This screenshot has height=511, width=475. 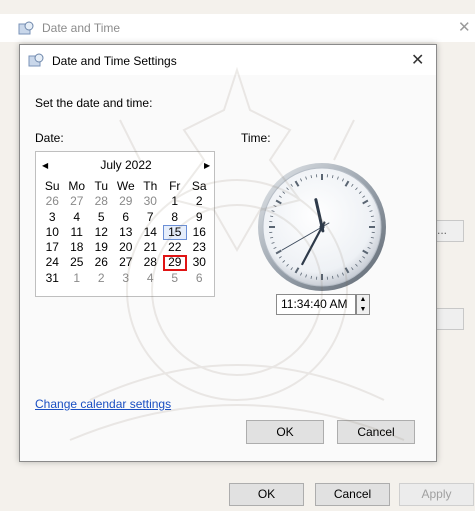 I want to click on calendar-day: 31, so click(x=52, y=278).